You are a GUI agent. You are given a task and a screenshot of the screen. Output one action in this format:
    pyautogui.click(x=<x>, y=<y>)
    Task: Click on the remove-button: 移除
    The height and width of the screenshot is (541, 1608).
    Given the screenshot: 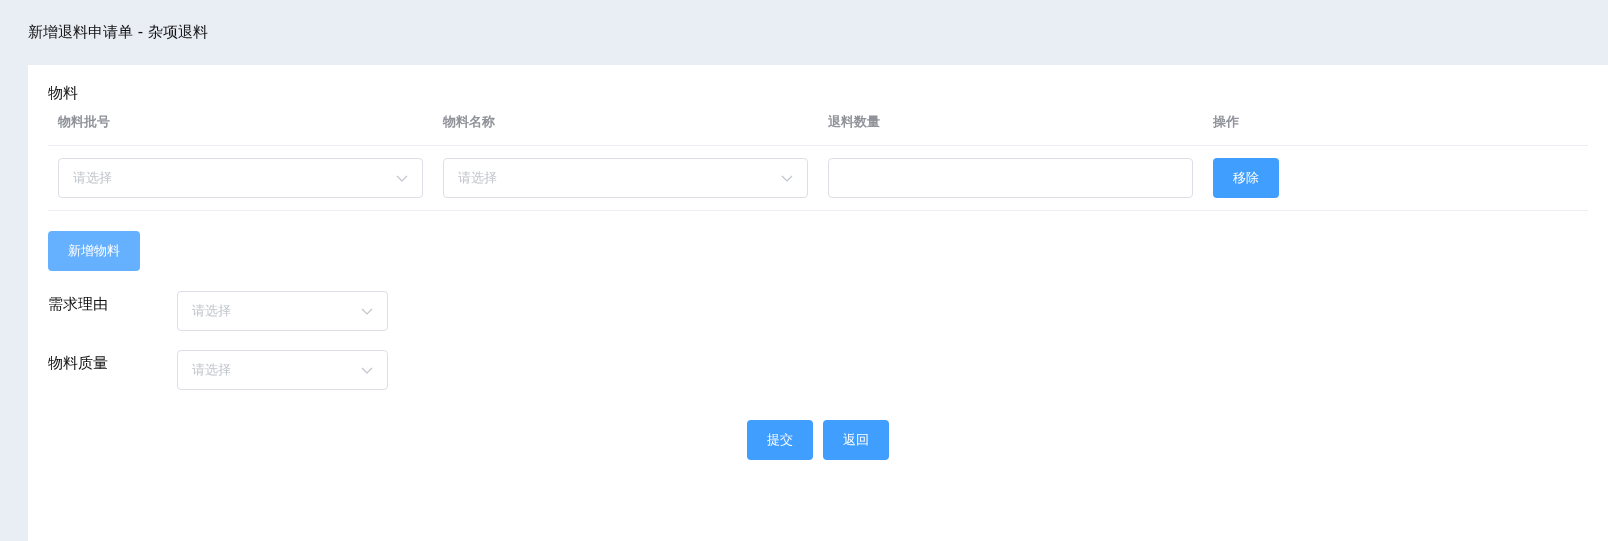 What is the action you would take?
    pyautogui.click(x=1246, y=178)
    